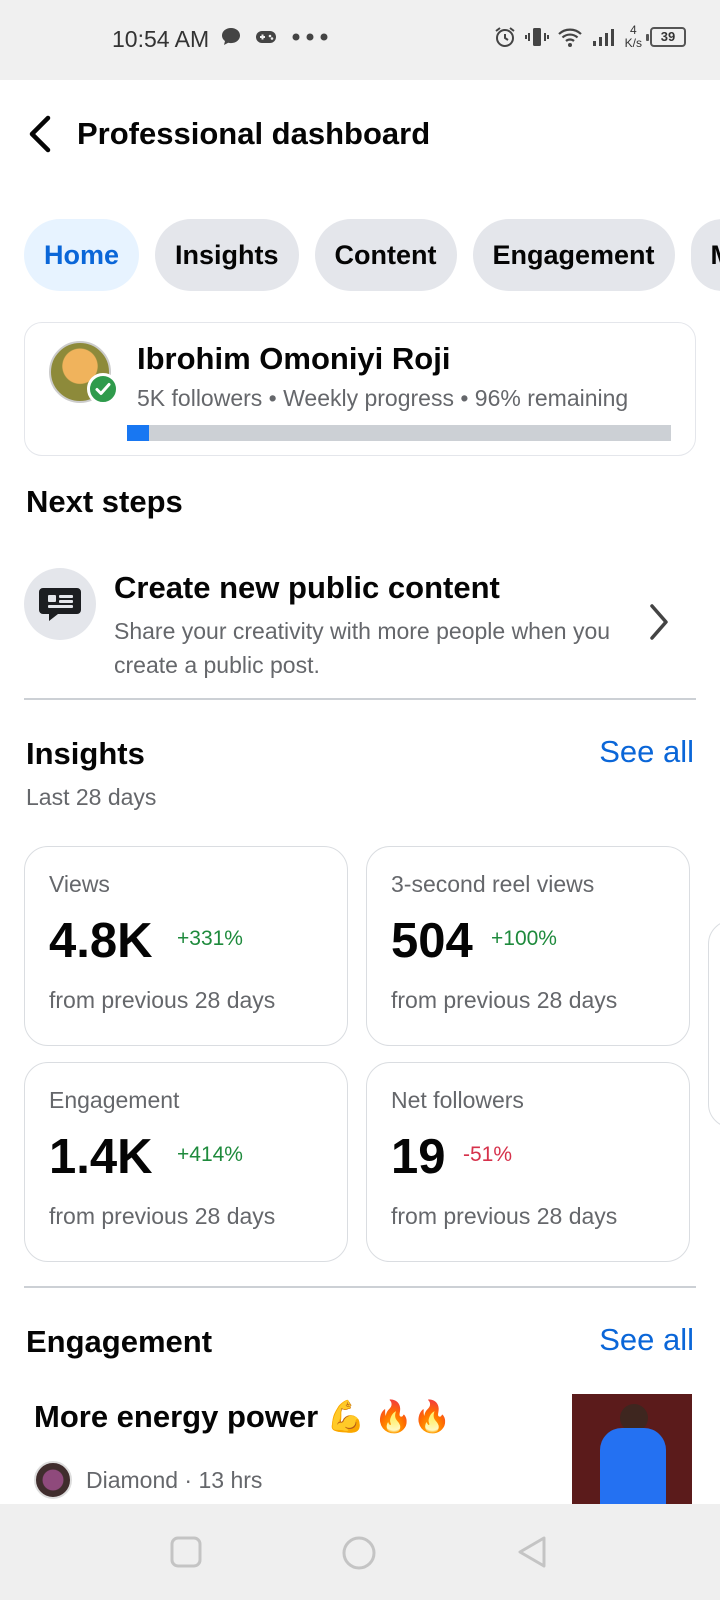 The width and height of the screenshot is (720, 1600). I want to click on status-time: 10:54 AM, so click(161, 39).